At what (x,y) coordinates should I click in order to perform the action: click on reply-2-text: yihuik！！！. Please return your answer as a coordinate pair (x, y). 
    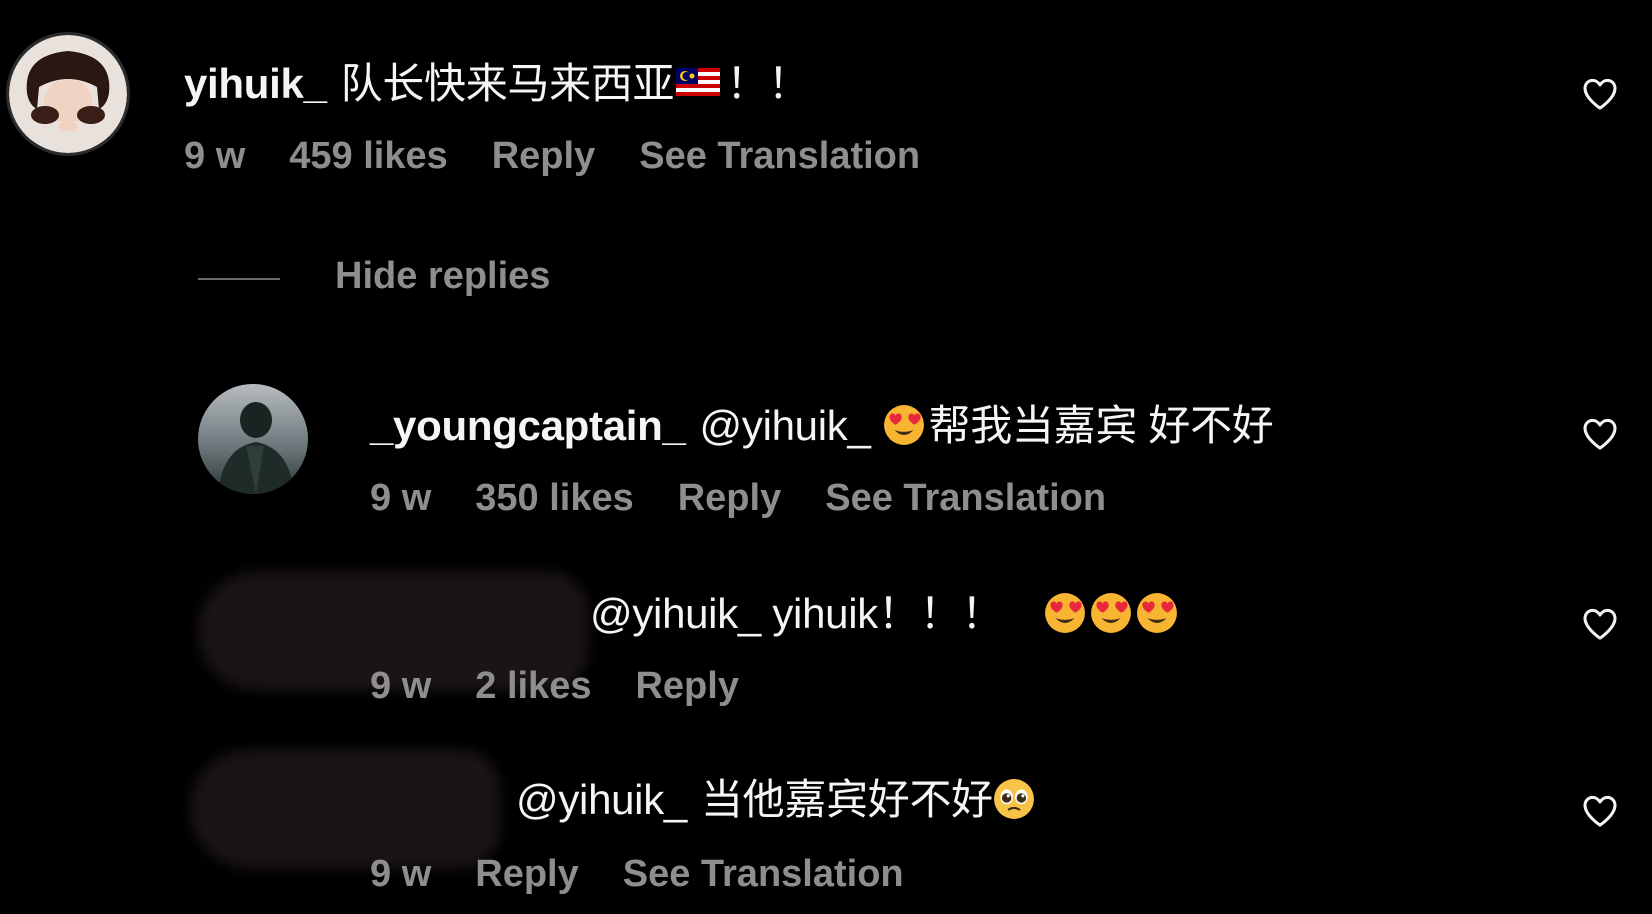
    Looking at the image, I should click on (888, 613).